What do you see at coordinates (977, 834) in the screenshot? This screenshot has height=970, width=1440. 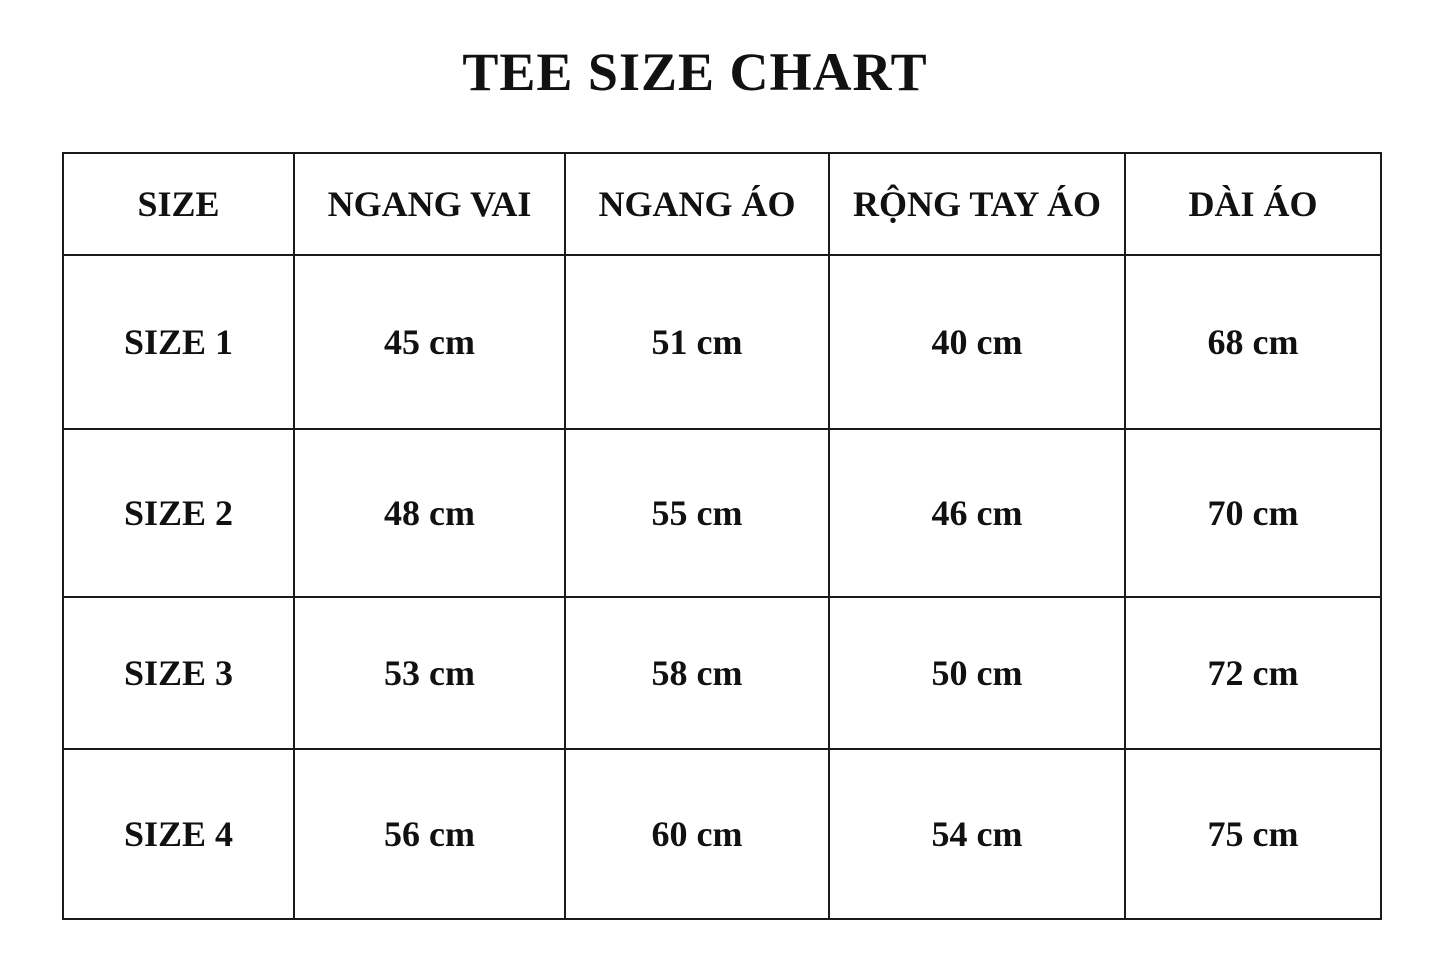 I see `cell-rong-tay-ao: 54 cm` at bounding box center [977, 834].